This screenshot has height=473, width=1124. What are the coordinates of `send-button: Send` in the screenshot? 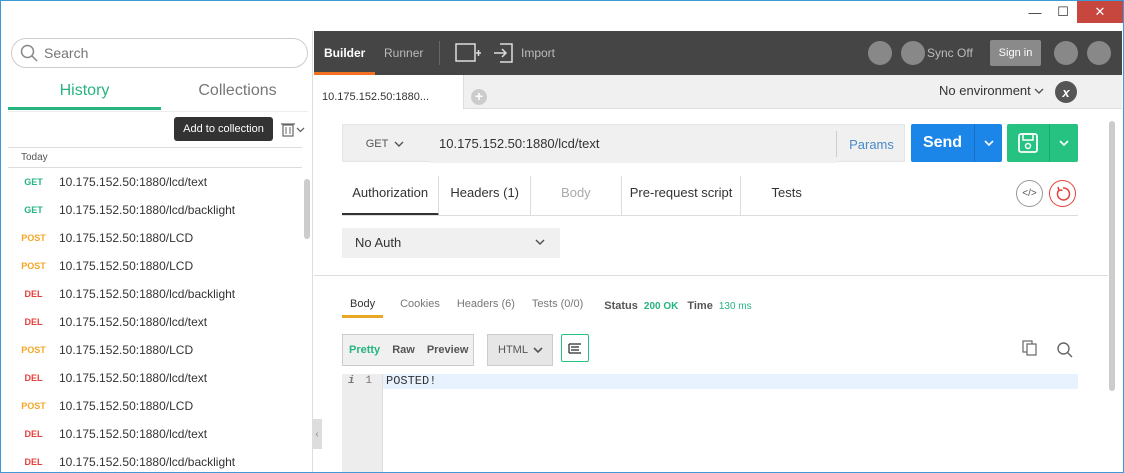 It's located at (942, 143).